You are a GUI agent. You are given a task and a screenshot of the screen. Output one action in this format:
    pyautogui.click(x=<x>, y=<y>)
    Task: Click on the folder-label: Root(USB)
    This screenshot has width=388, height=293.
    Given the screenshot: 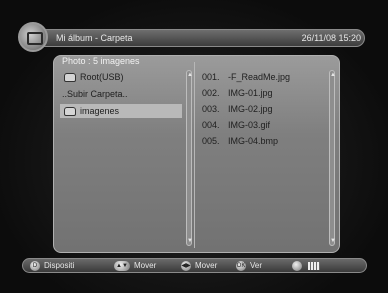 What is the action you would take?
    pyautogui.click(x=102, y=77)
    